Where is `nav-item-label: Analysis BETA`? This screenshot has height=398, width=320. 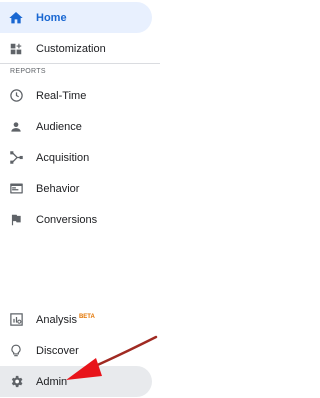
nav-item-label: Analysis BETA is located at coordinates (65, 320).